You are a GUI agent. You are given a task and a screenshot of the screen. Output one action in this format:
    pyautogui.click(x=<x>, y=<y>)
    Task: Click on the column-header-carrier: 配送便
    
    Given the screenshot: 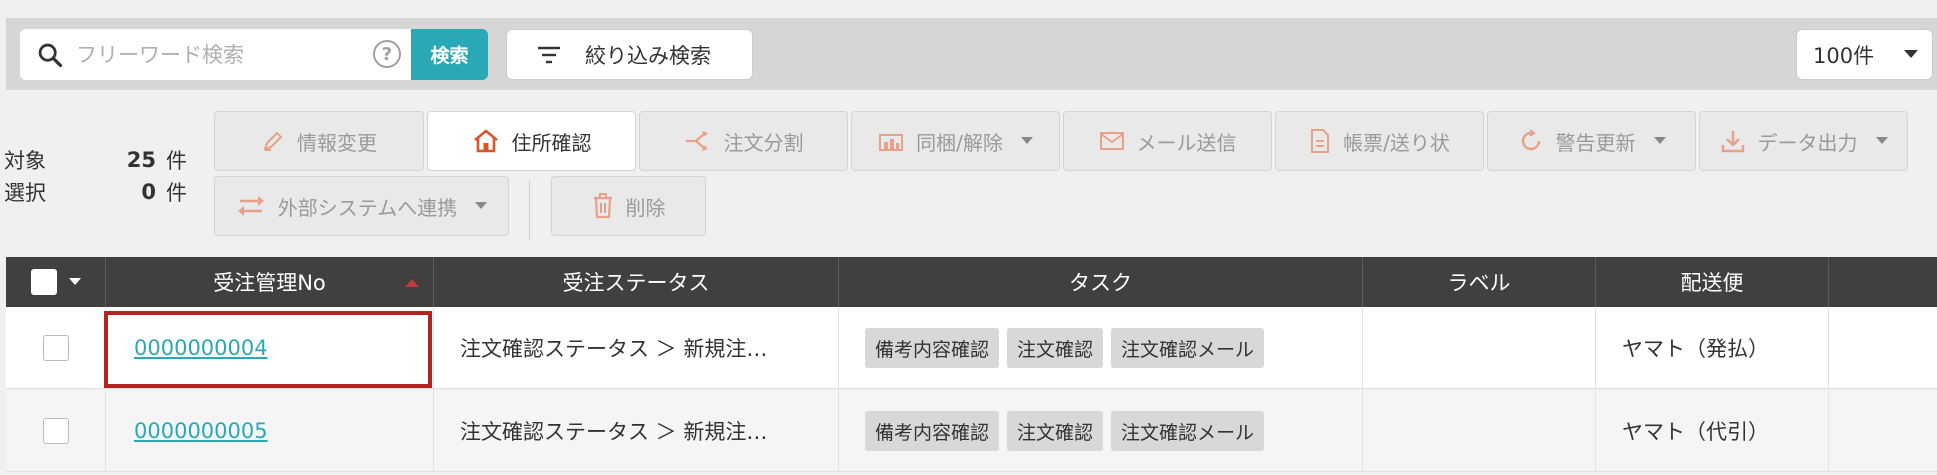 What is the action you would take?
    pyautogui.click(x=1712, y=282)
    